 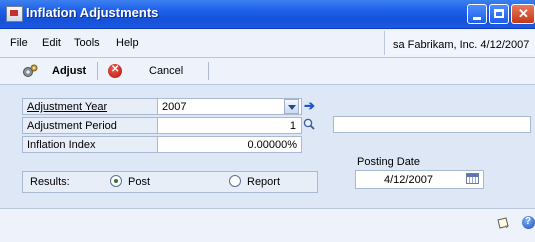 I want to click on user-company-date: sa Fabrikam, Inc. 4/12/2007, so click(x=459, y=43).